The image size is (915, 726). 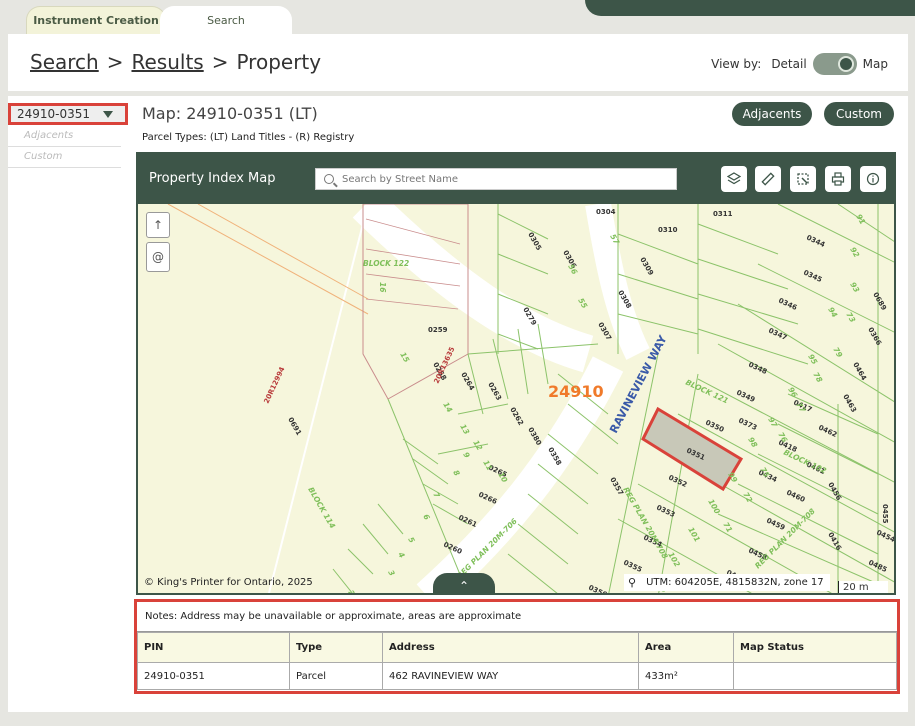 I want to click on chevron-up-icon: ⌃, so click(x=464, y=586).